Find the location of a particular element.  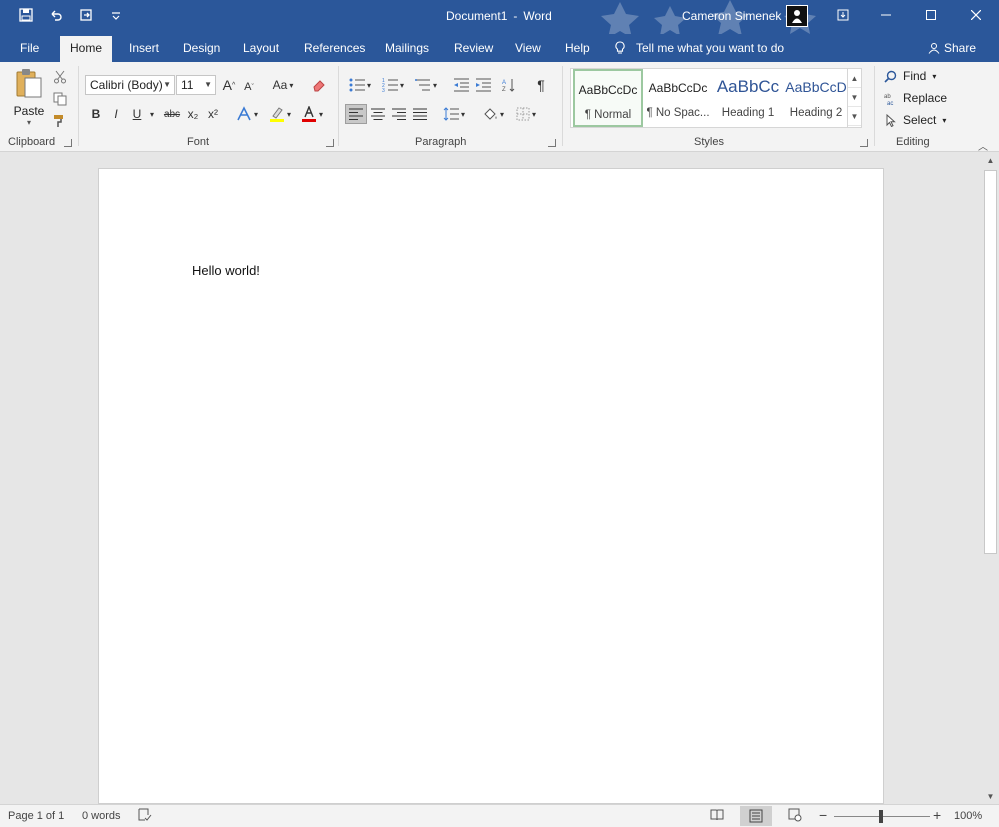

document-text: Hello world! is located at coordinates (226, 270).